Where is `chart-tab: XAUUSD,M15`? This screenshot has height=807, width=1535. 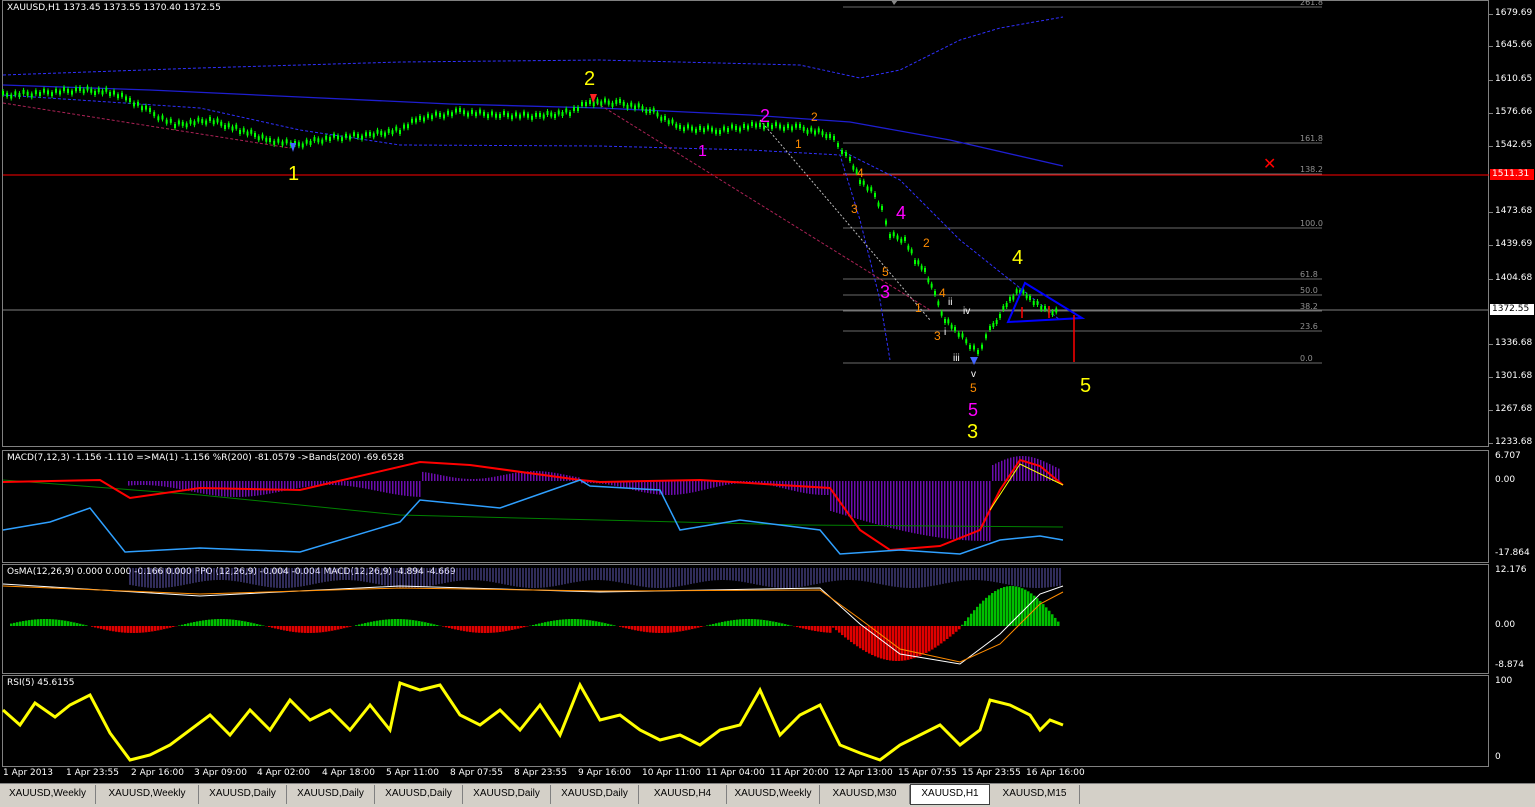 chart-tab: XAUUSD,M15 is located at coordinates (1035, 794).